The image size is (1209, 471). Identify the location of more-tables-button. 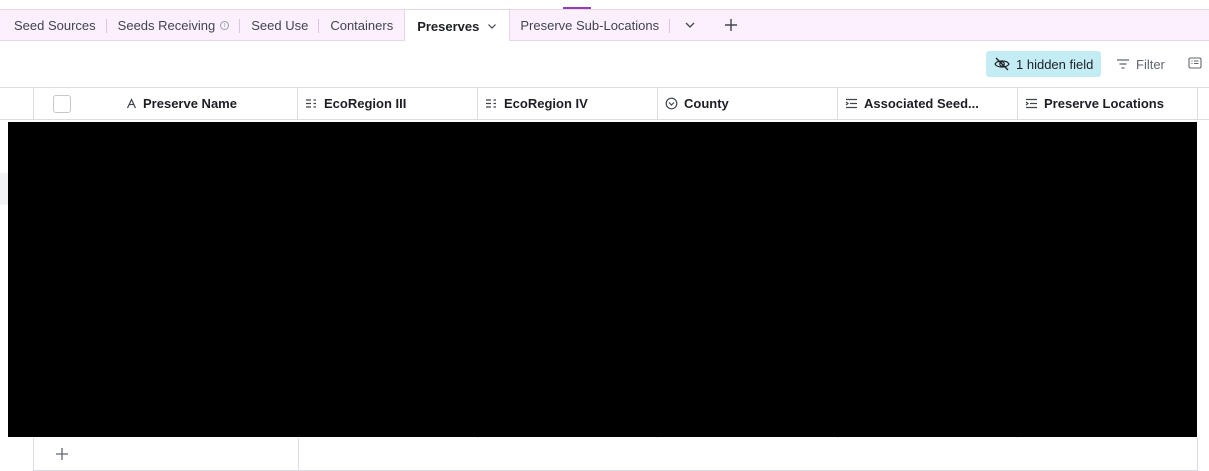
(690, 25).